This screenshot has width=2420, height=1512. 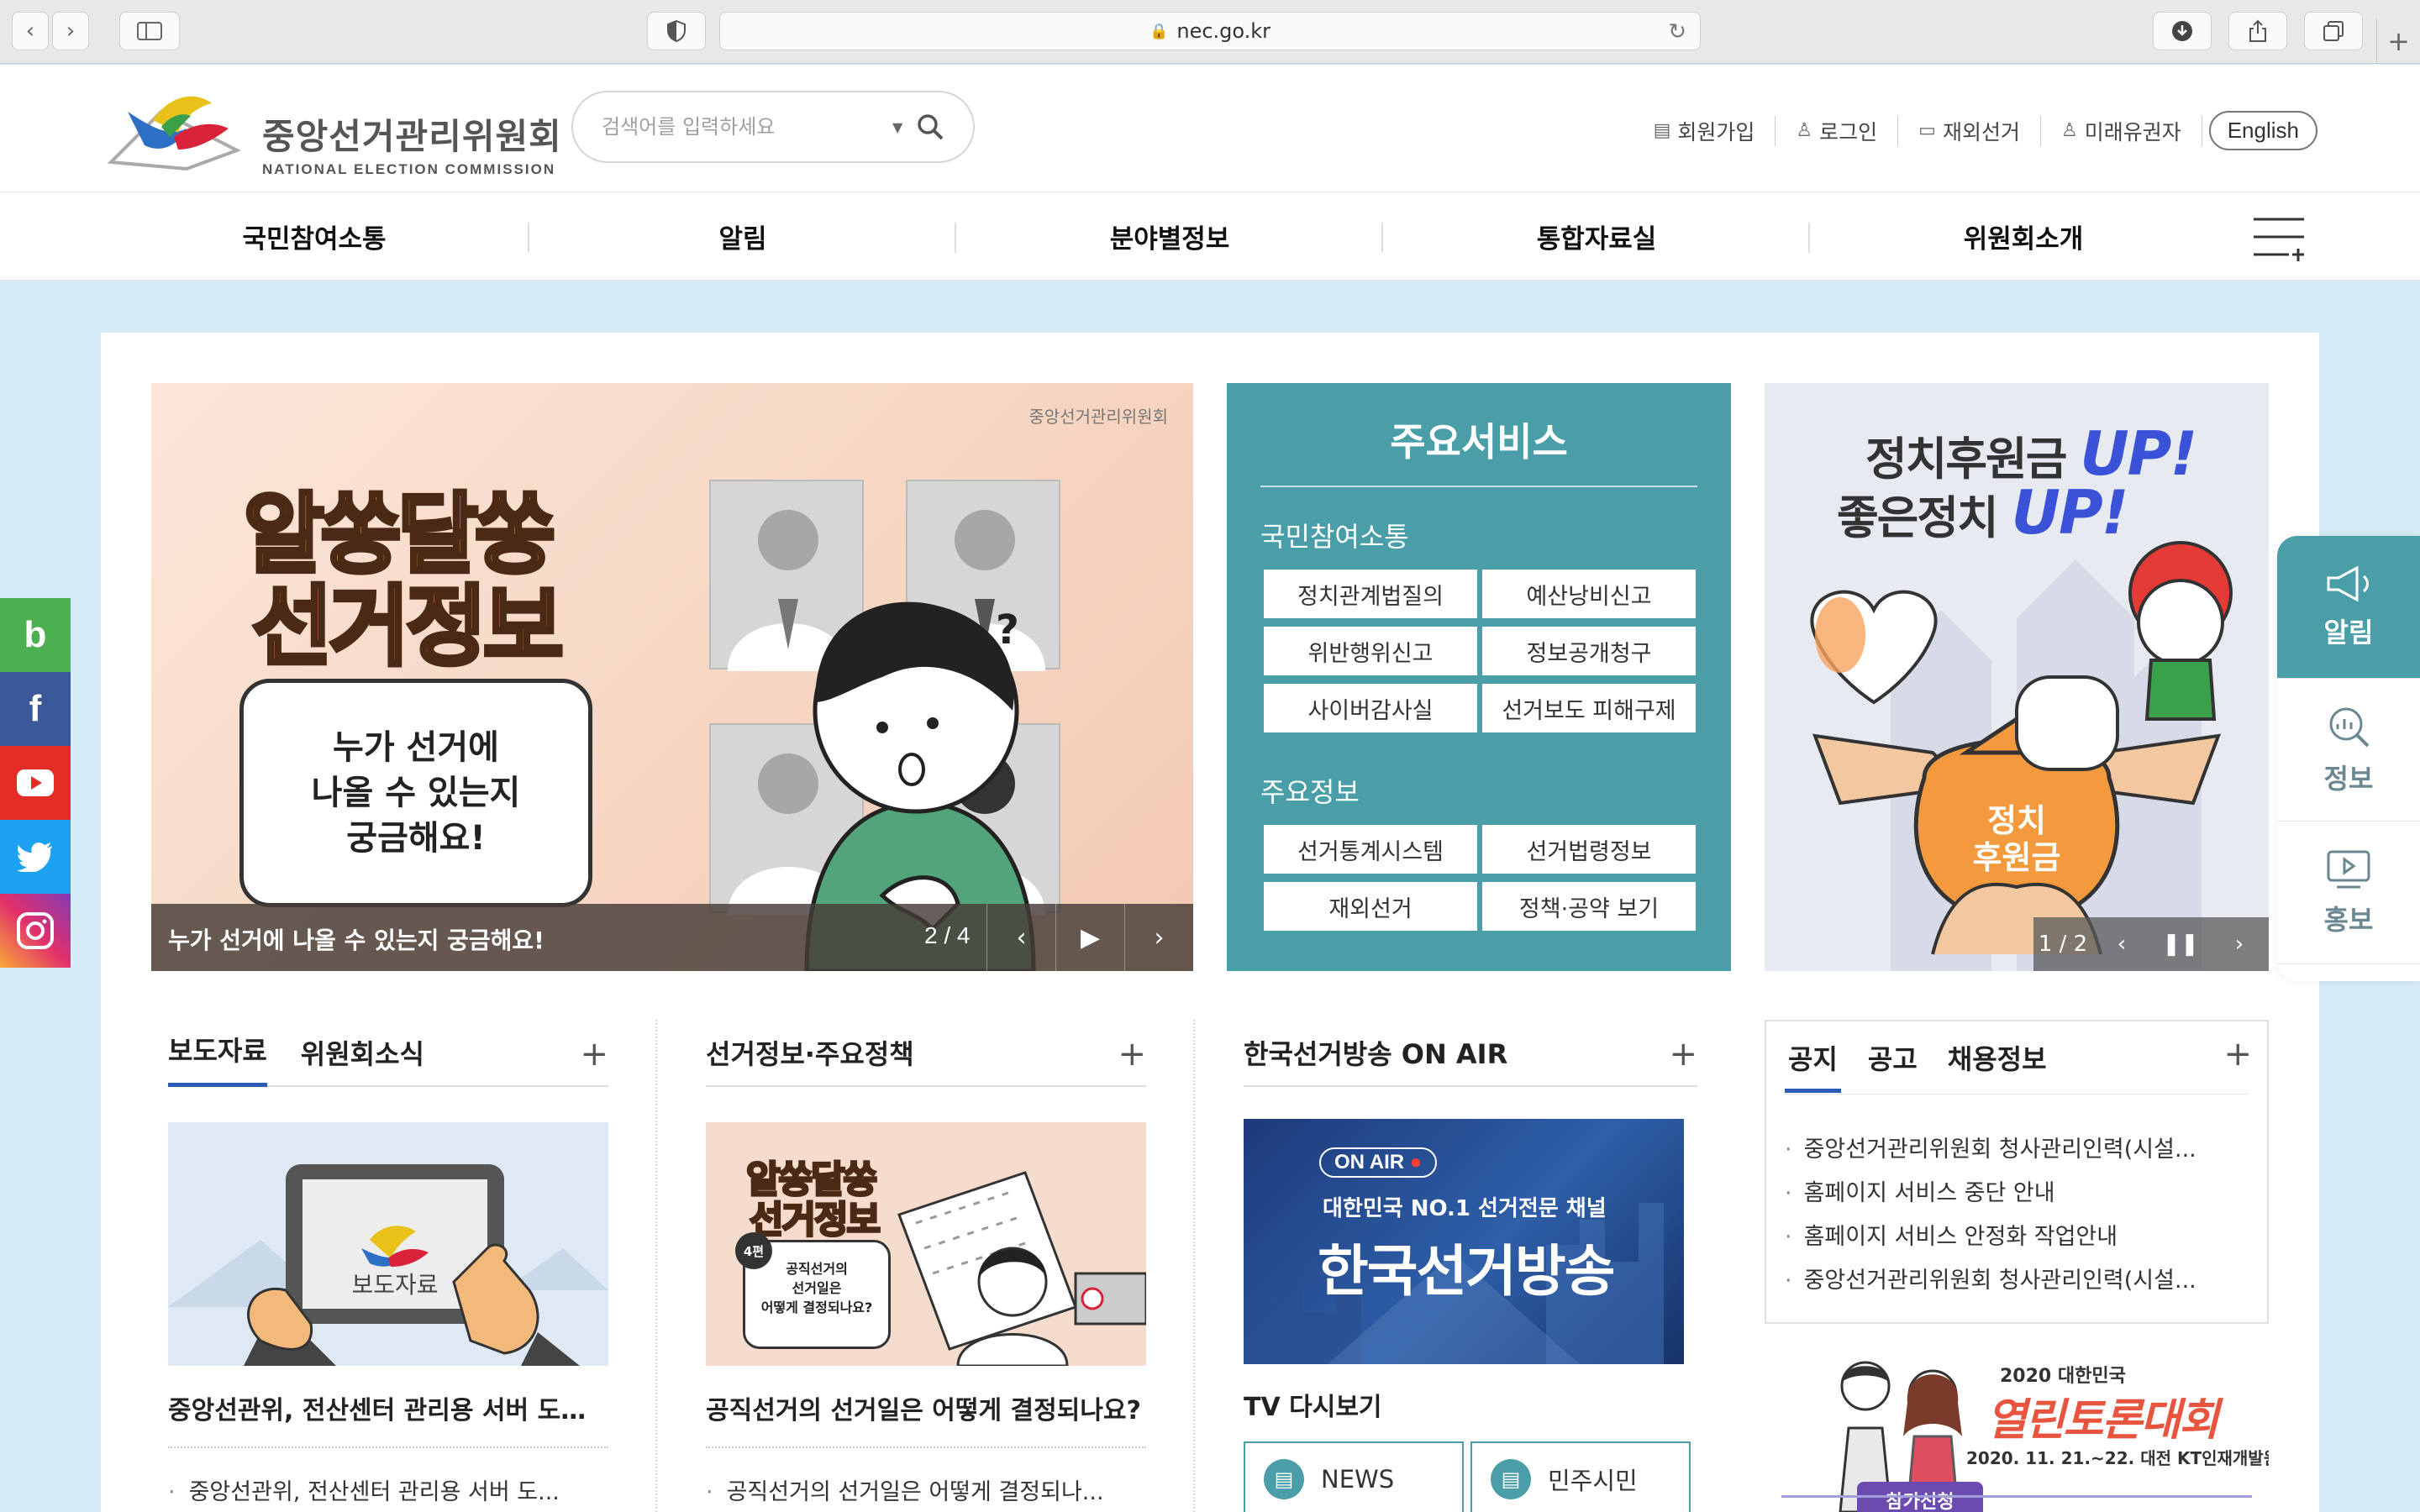 I want to click on search-input, so click(x=744, y=127).